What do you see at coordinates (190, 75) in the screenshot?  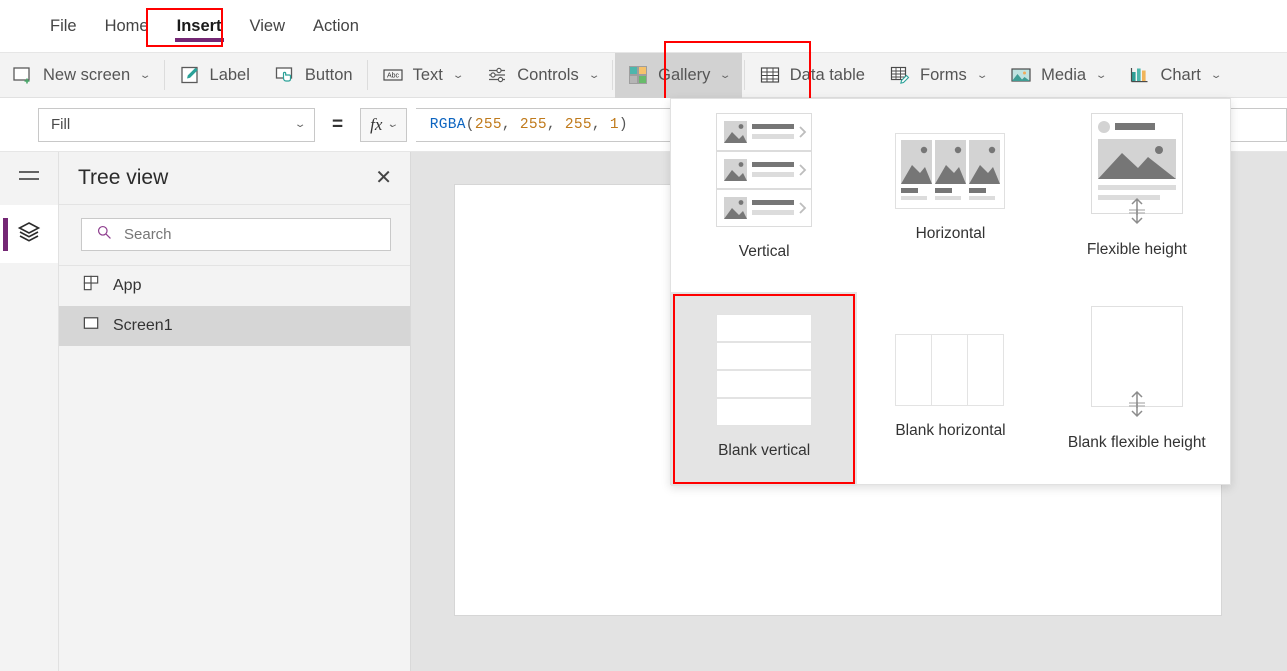 I see `label-icon` at bounding box center [190, 75].